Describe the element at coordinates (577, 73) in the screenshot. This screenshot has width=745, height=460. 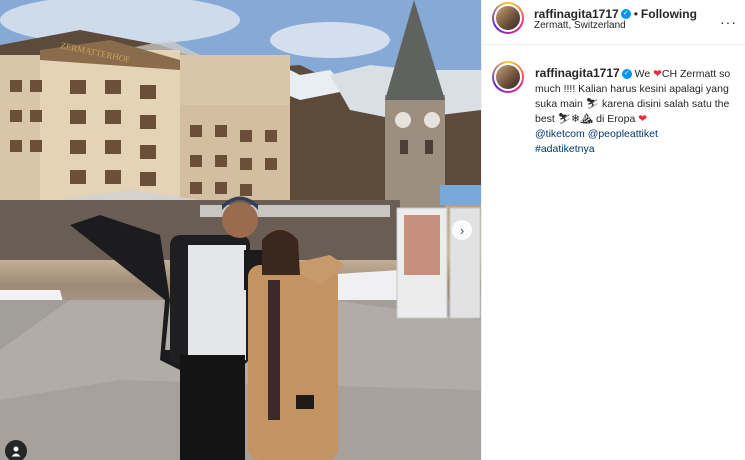
I see `caption-username: raffinagita1717` at that location.